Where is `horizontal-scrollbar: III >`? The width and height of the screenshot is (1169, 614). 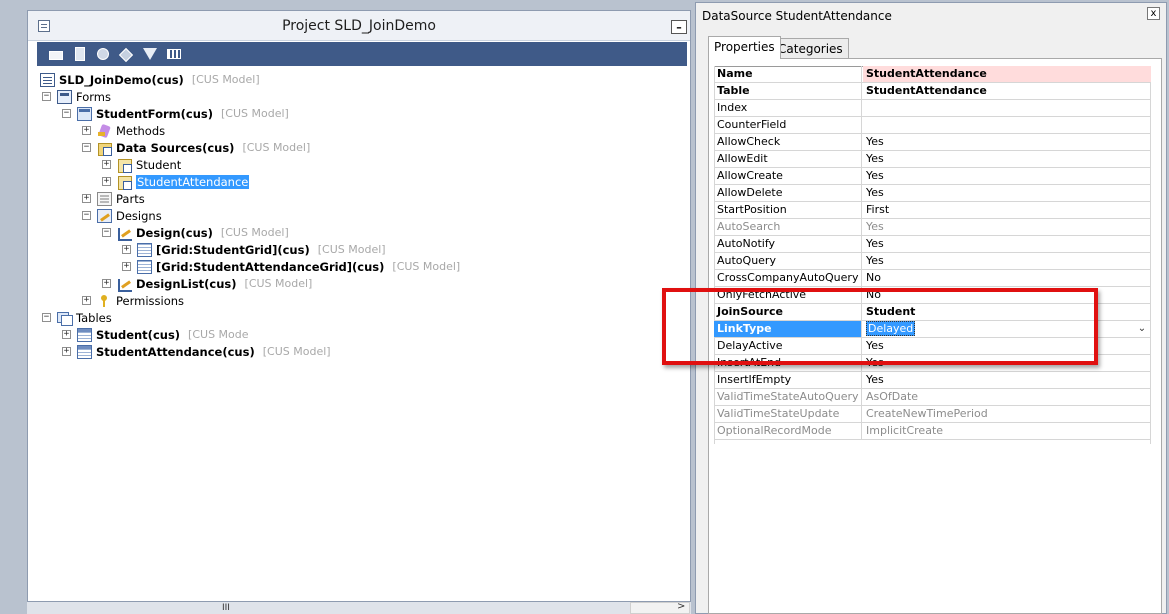
horizontal-scrollbar: III > is located at coordinates (359, 607).